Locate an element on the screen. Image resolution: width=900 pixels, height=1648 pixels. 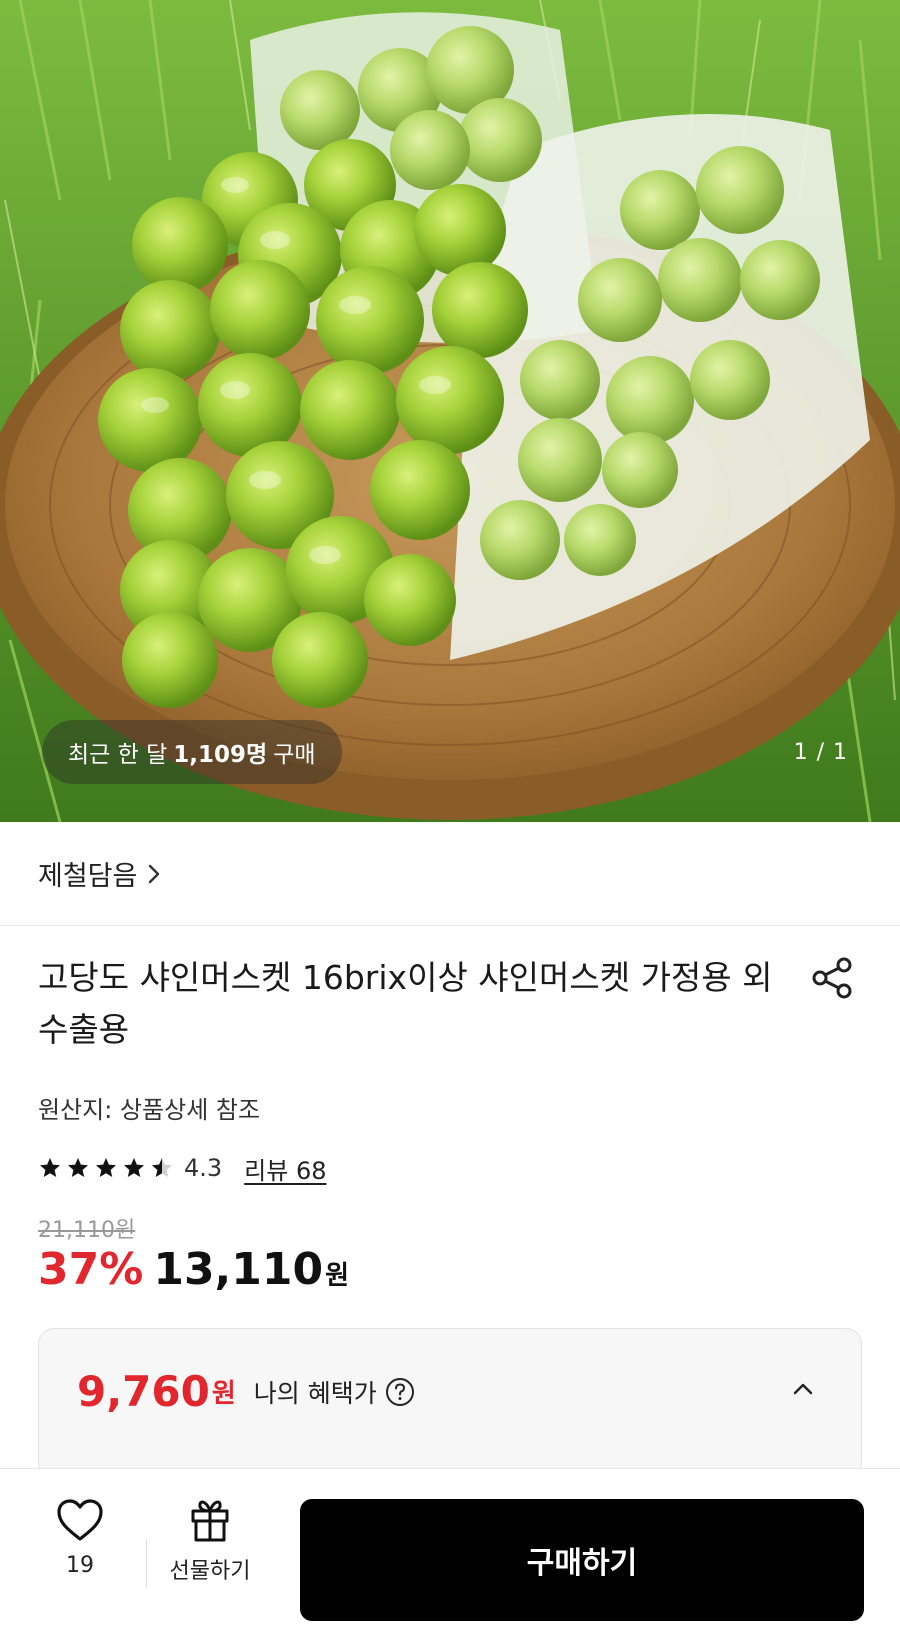
discount-rate: 37% is located at coordinates (91, 1269).